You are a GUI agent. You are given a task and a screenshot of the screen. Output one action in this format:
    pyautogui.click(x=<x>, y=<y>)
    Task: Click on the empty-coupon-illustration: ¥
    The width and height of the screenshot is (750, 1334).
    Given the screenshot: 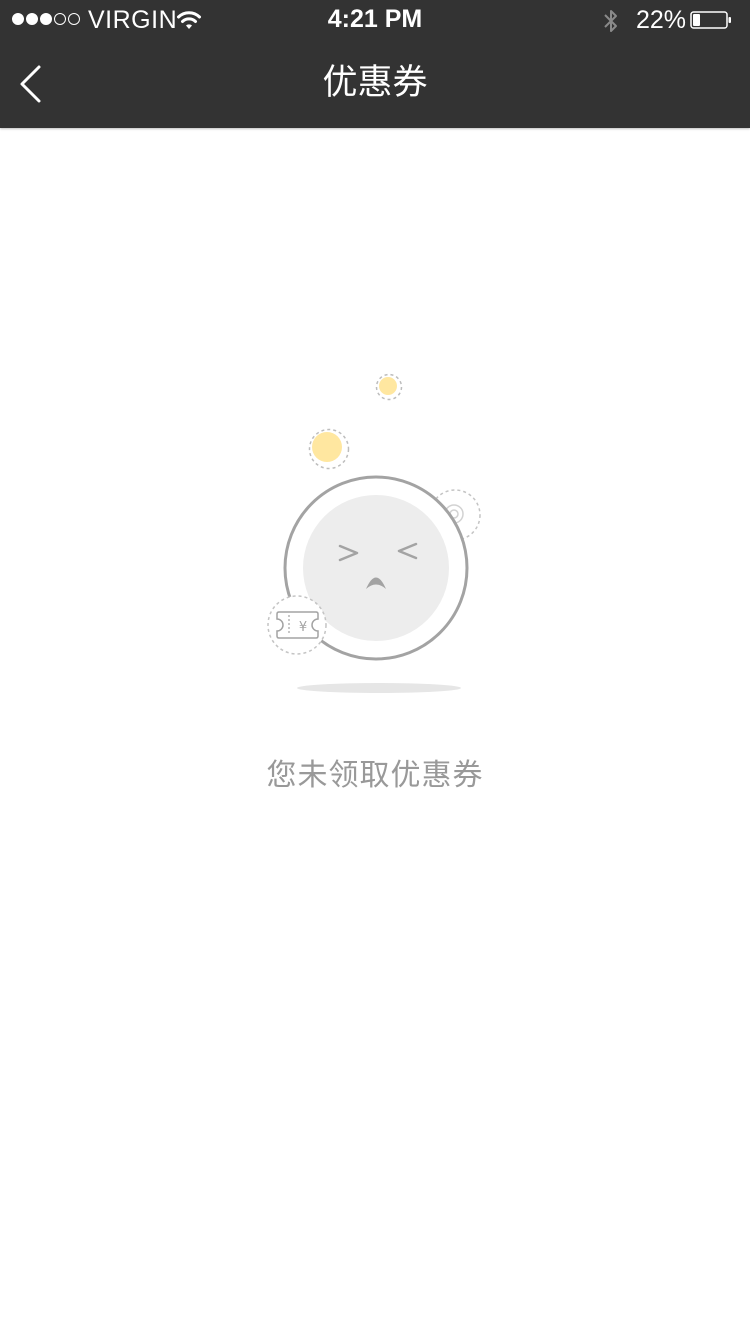 What is the action you would take?
    pyautogui.click(x=374, y=533)
    